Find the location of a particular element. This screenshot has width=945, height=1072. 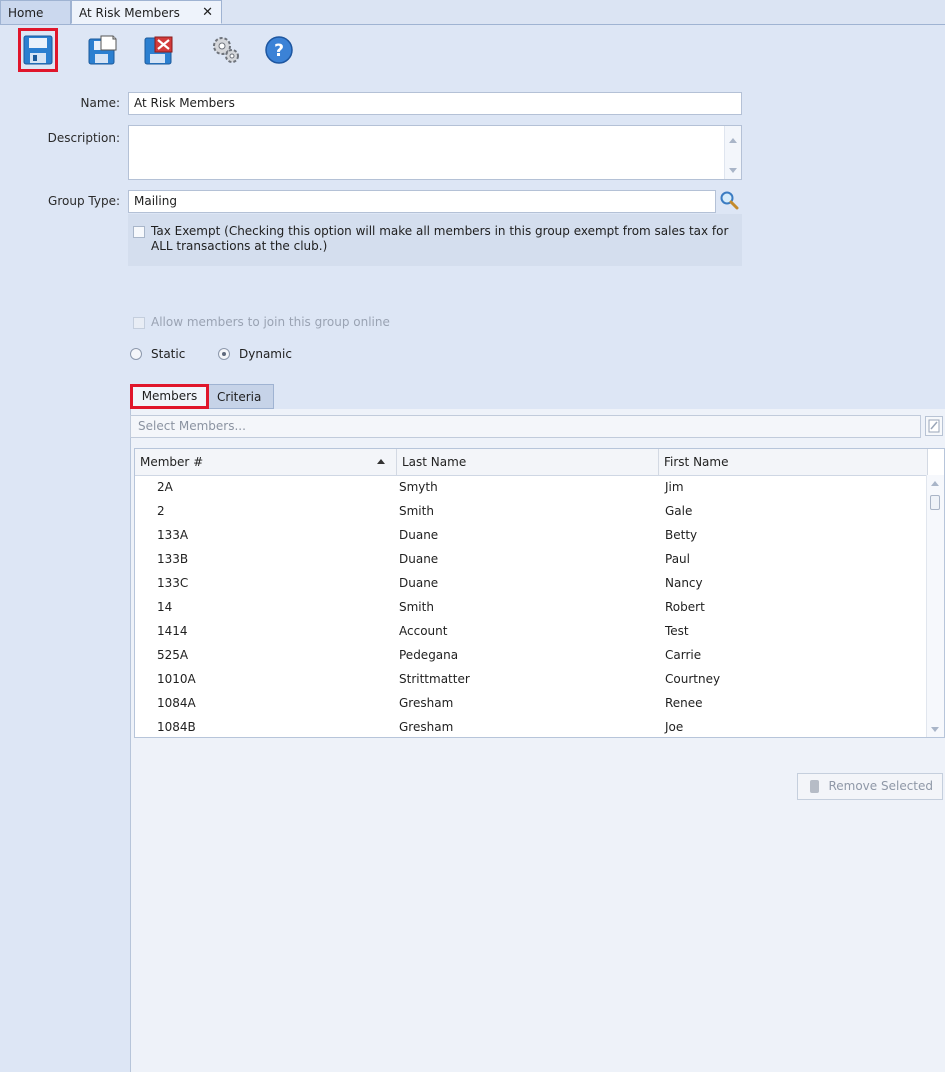

table-row: 1414 Account Test is located at coordinates (531, 631).